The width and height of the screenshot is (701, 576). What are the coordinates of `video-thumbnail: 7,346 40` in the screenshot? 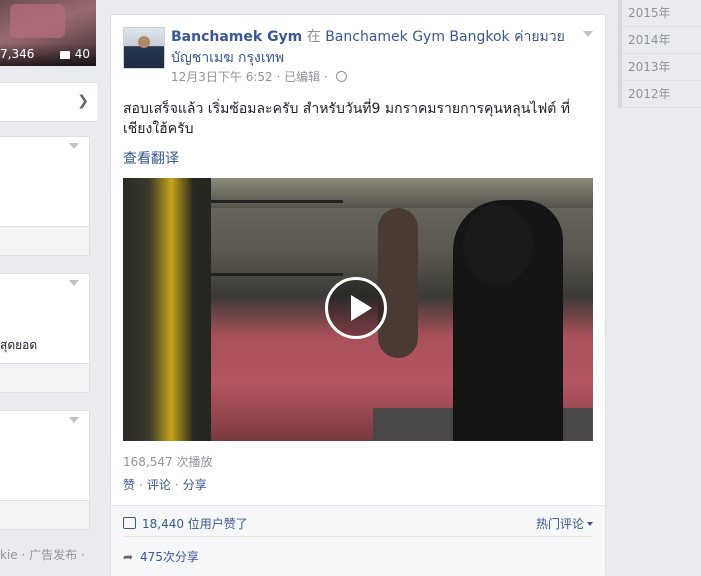 It's located at (48, 33).